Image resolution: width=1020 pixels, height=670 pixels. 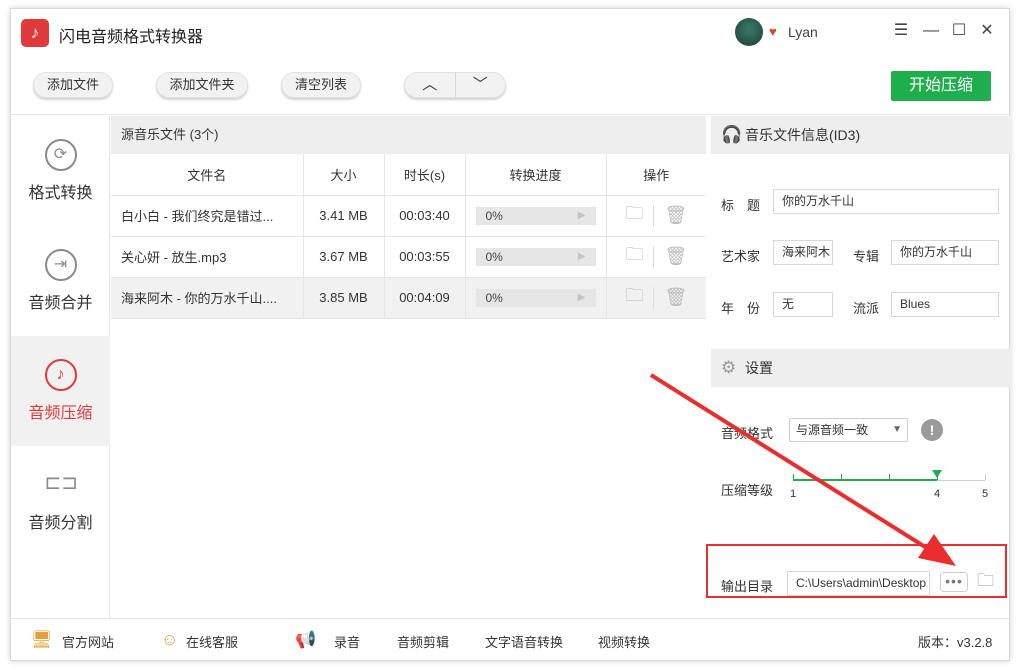 What do you see at coordinates (732, 134) in the screenshot?
I see `headphones-icon: 🎧` at bounding box center [732, 134].